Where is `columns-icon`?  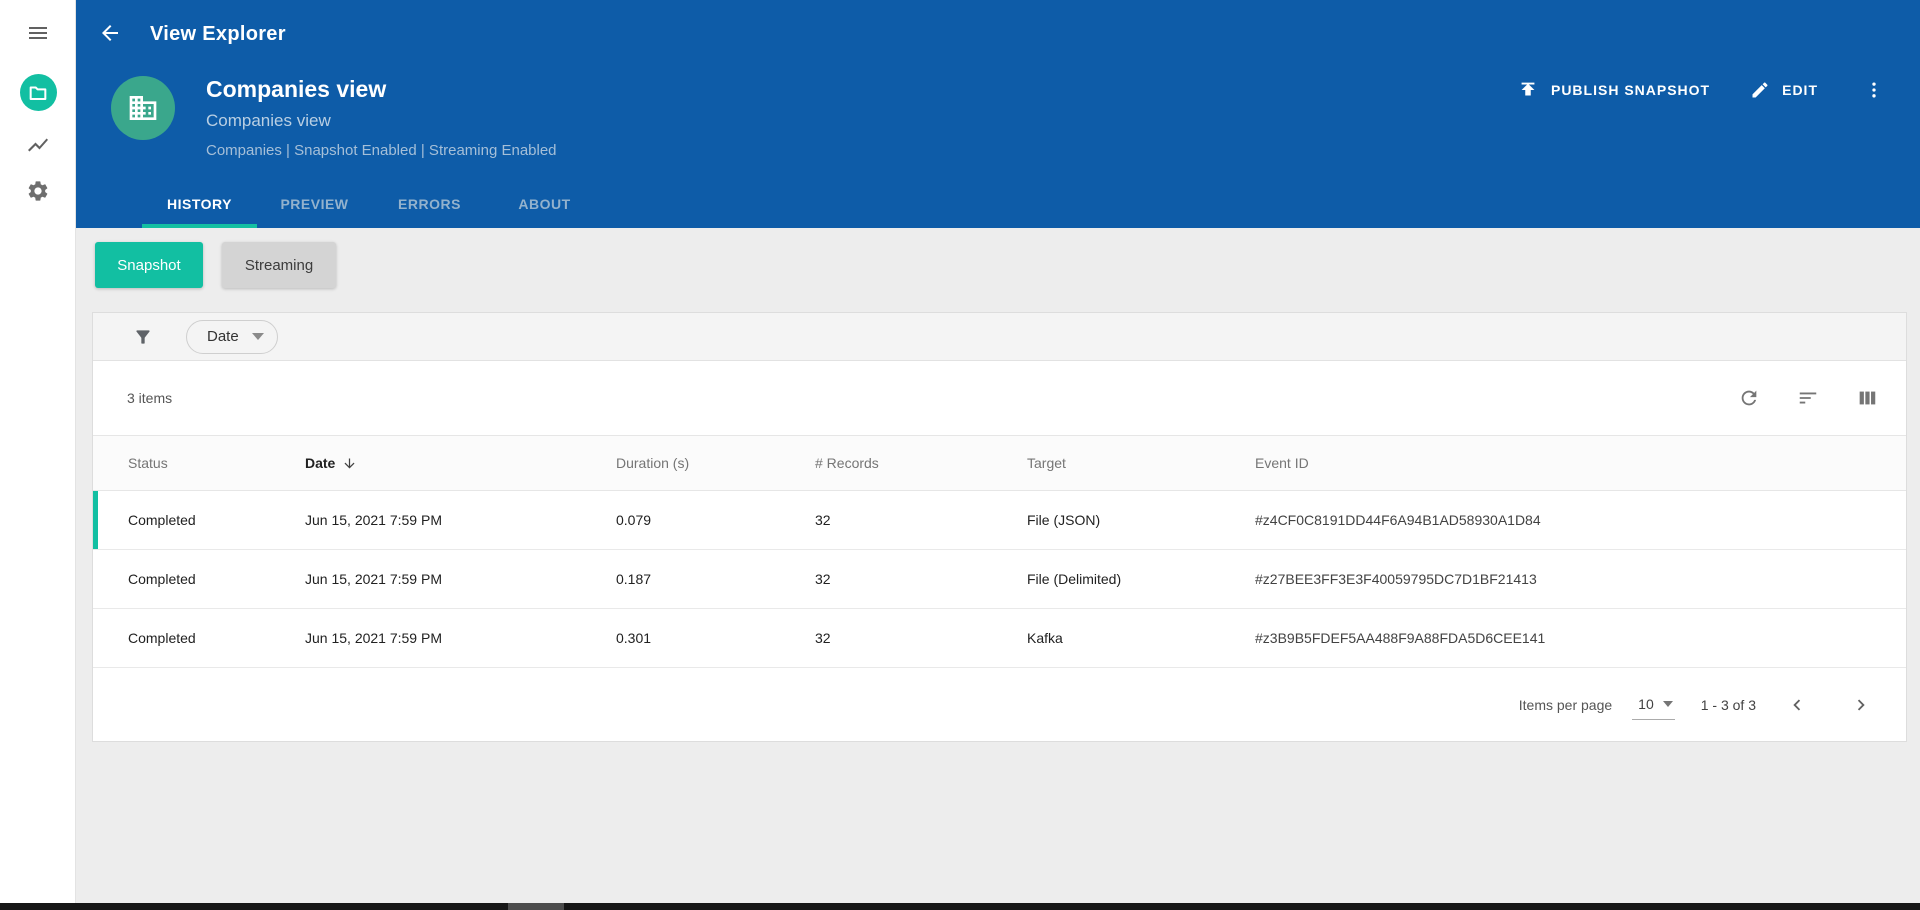
columns-icon is located at coordinates (1867, 398).